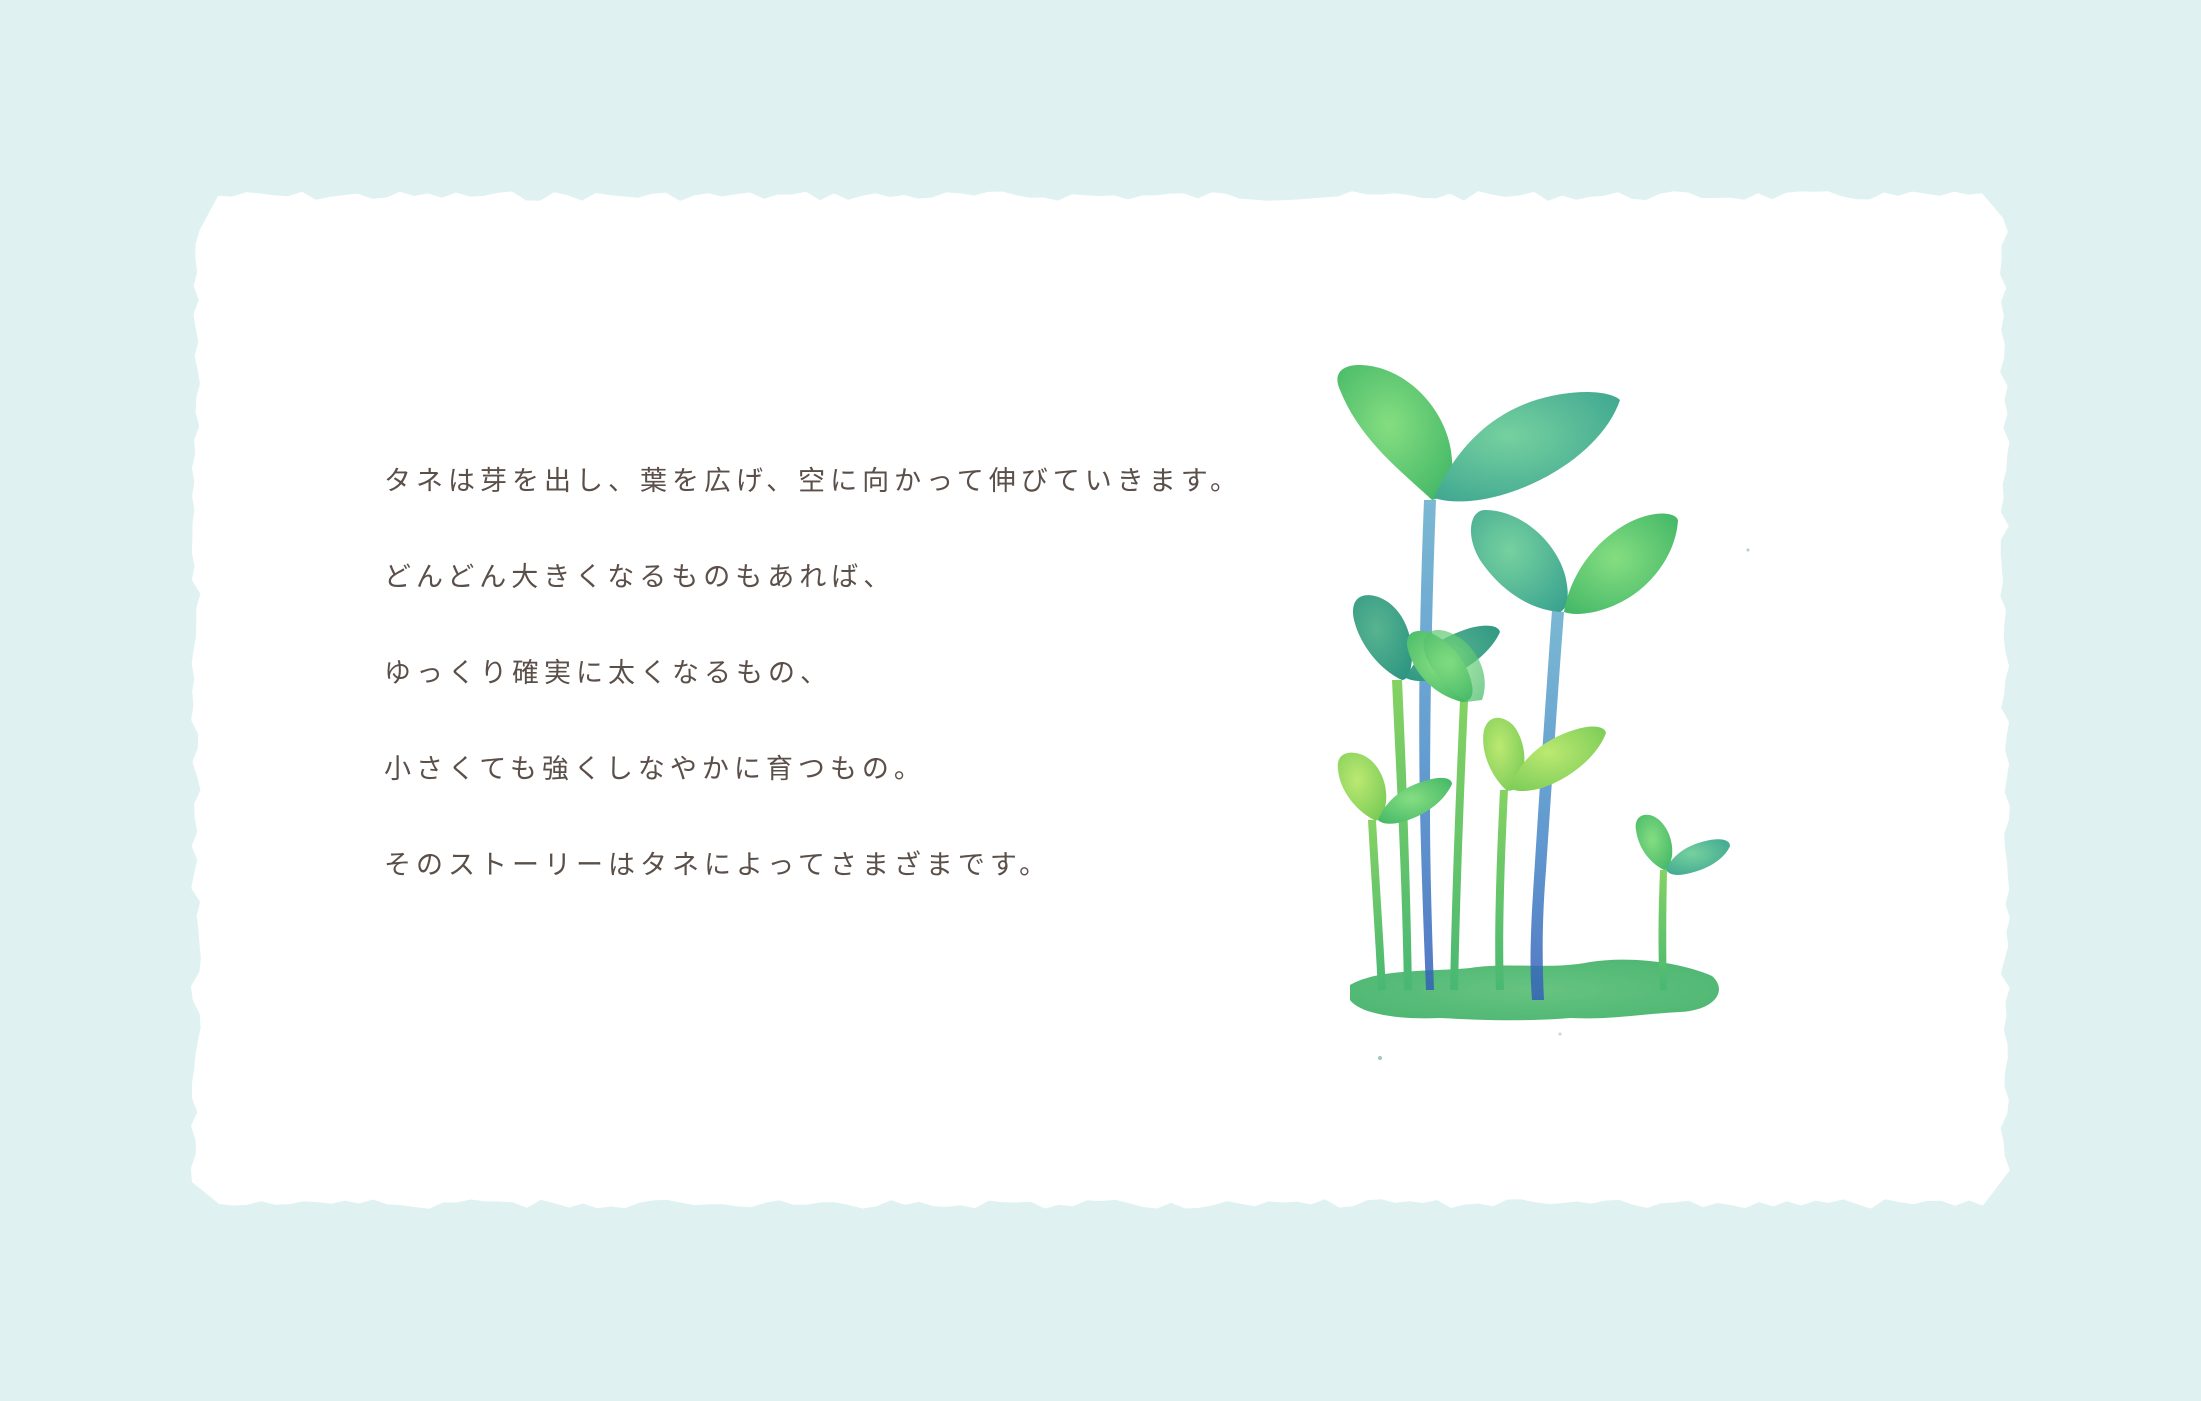  What do you see at coordinates (1362, 786) in the screenshot?
I see `leaf-small-left` at bounding box center [1362, 786].